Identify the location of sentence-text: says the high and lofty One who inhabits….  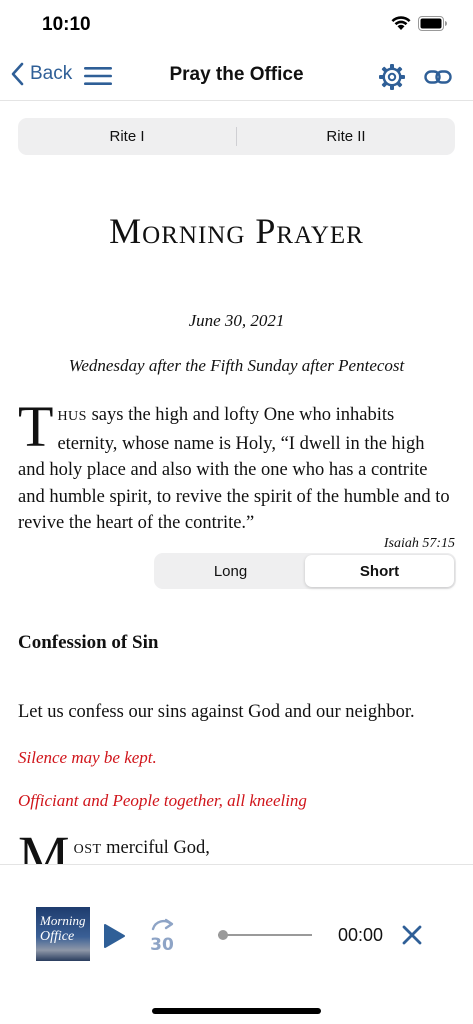
(234, 469).